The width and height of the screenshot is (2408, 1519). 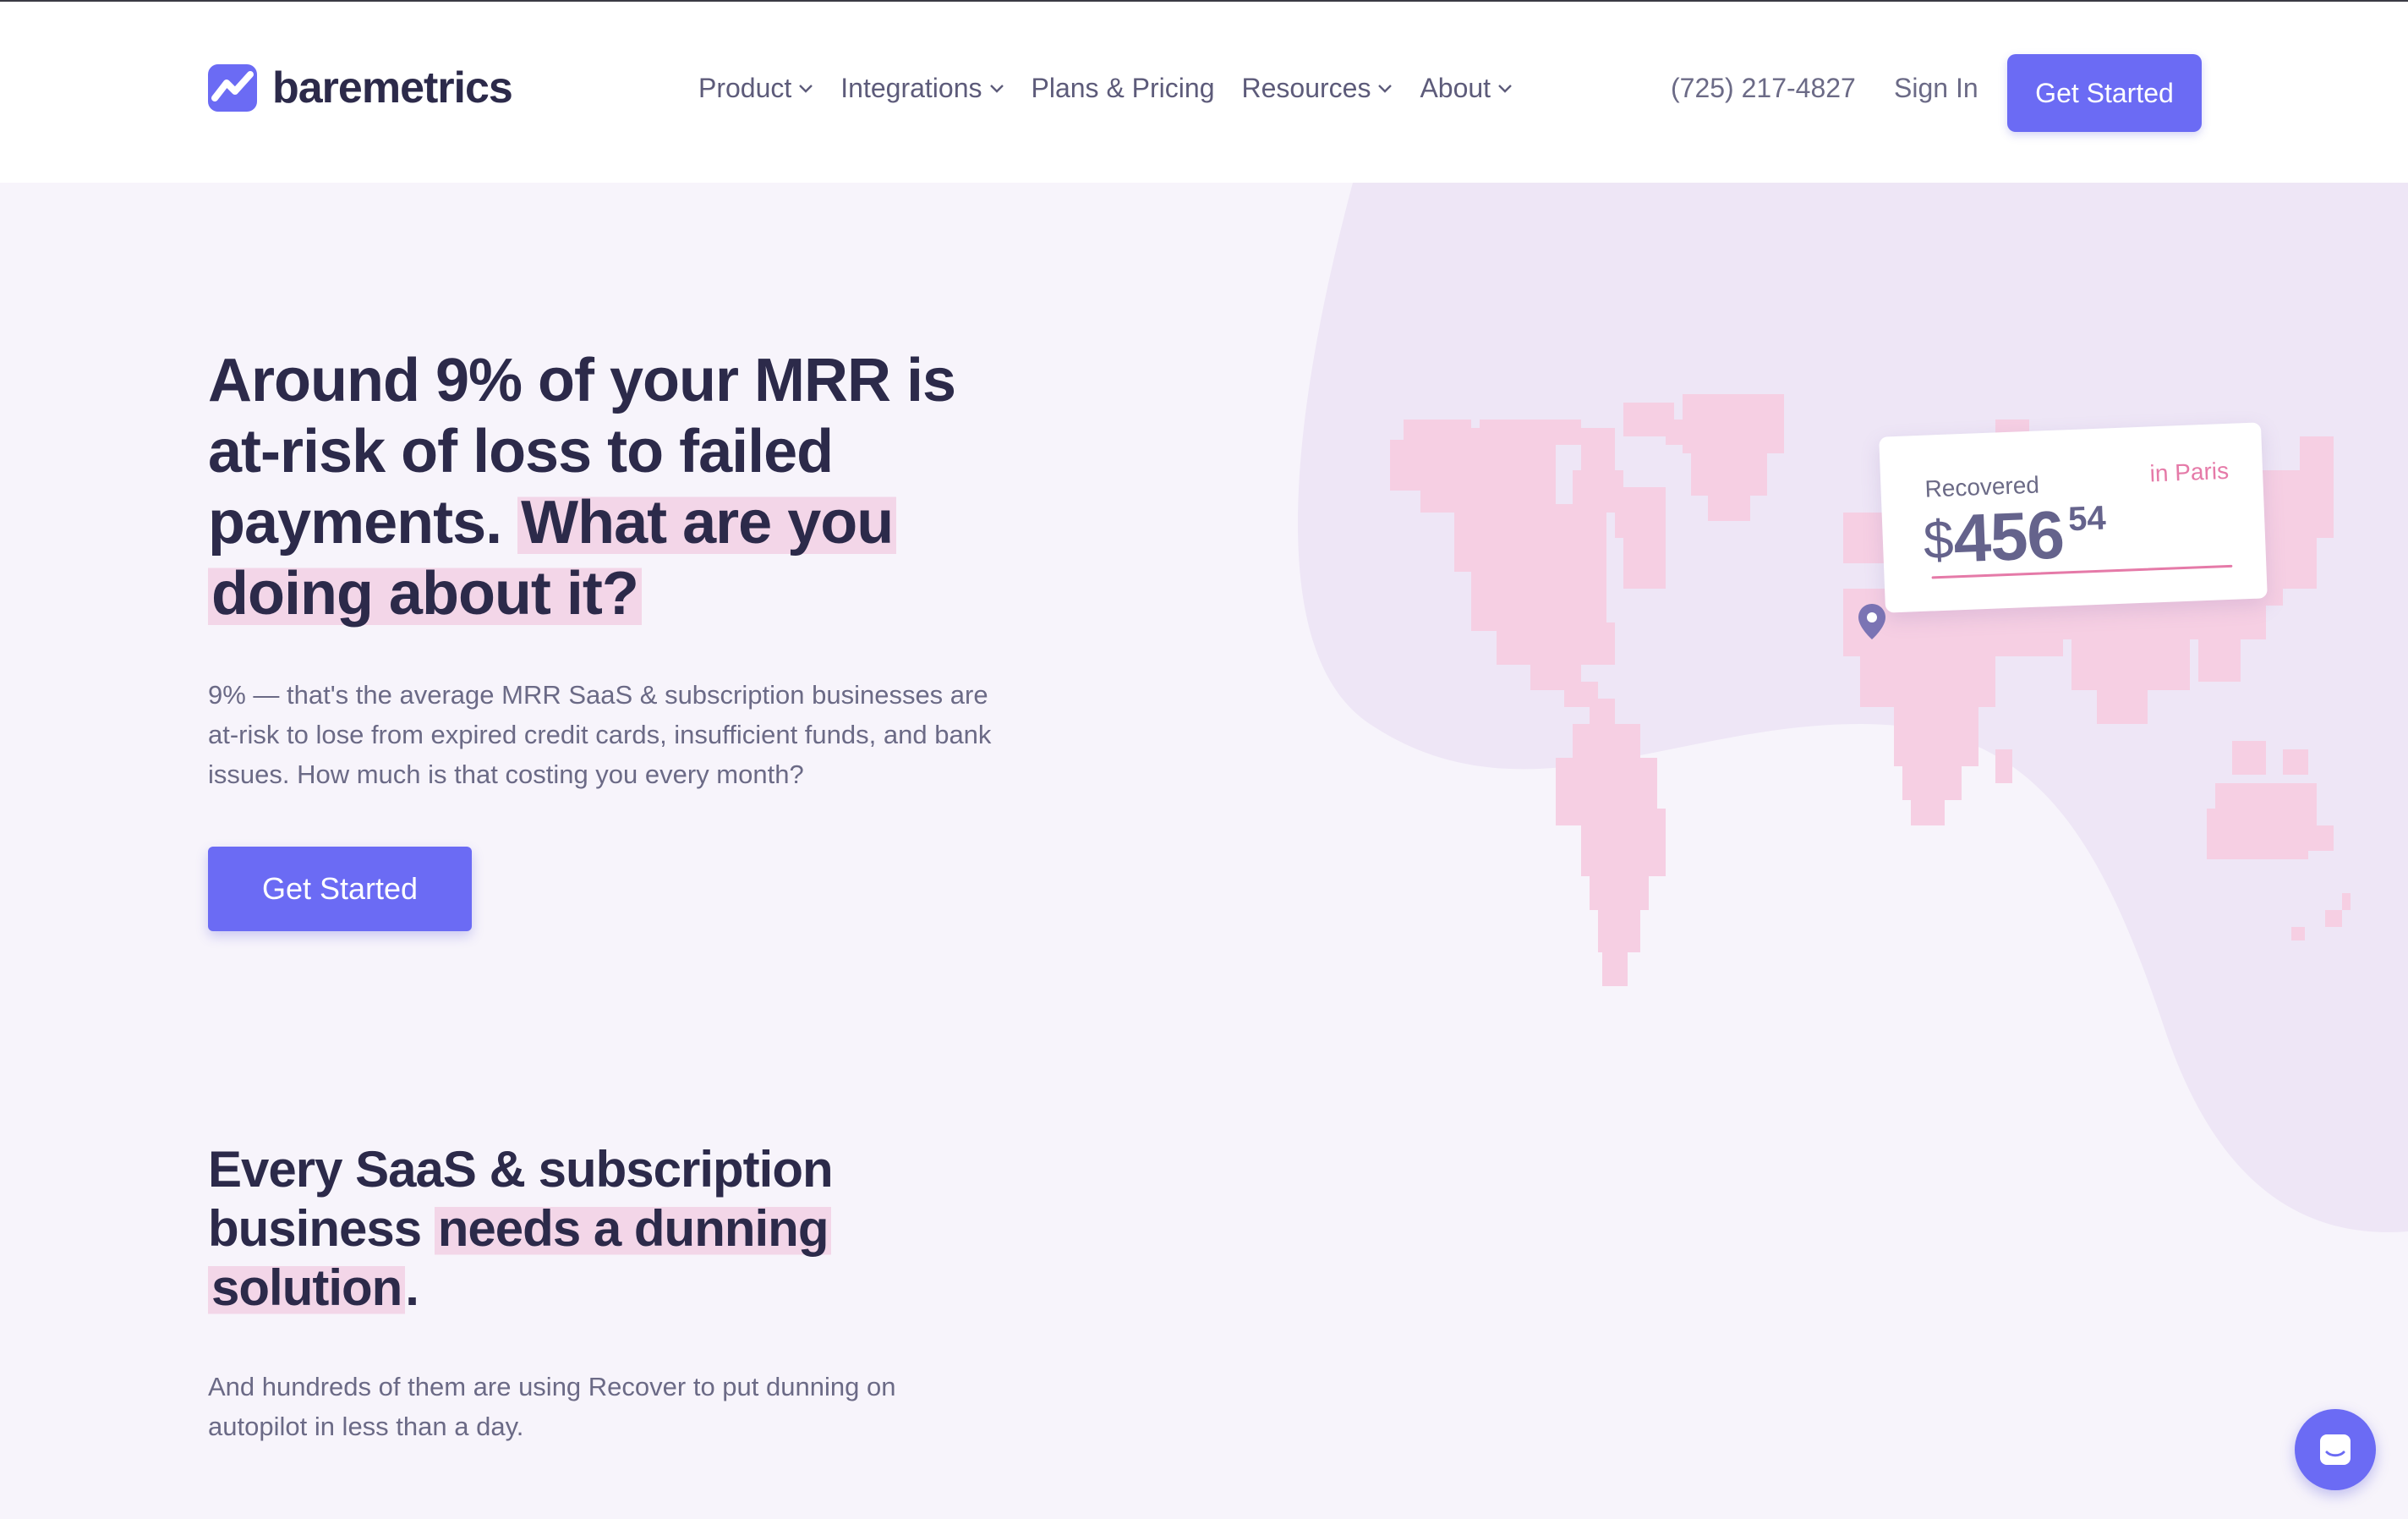 I want to click on recovered-currency: $, so click(x=1938, y=539).